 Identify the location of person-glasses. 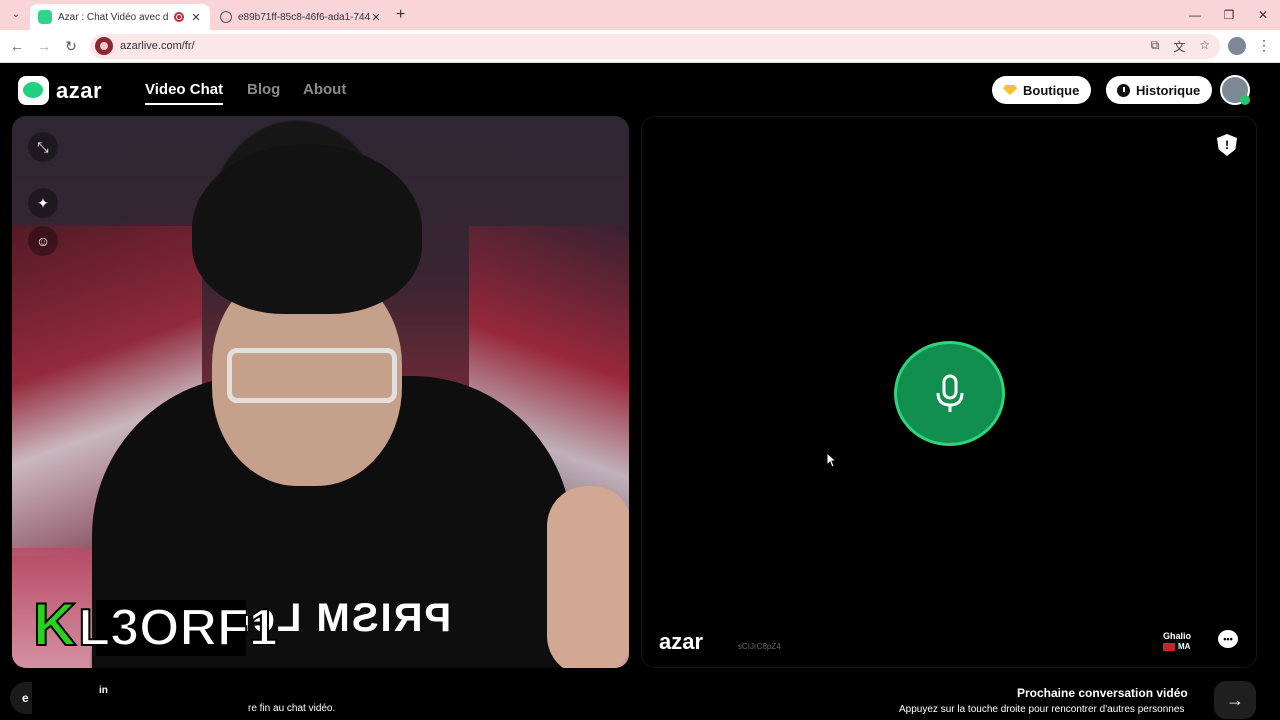
(312, 375).